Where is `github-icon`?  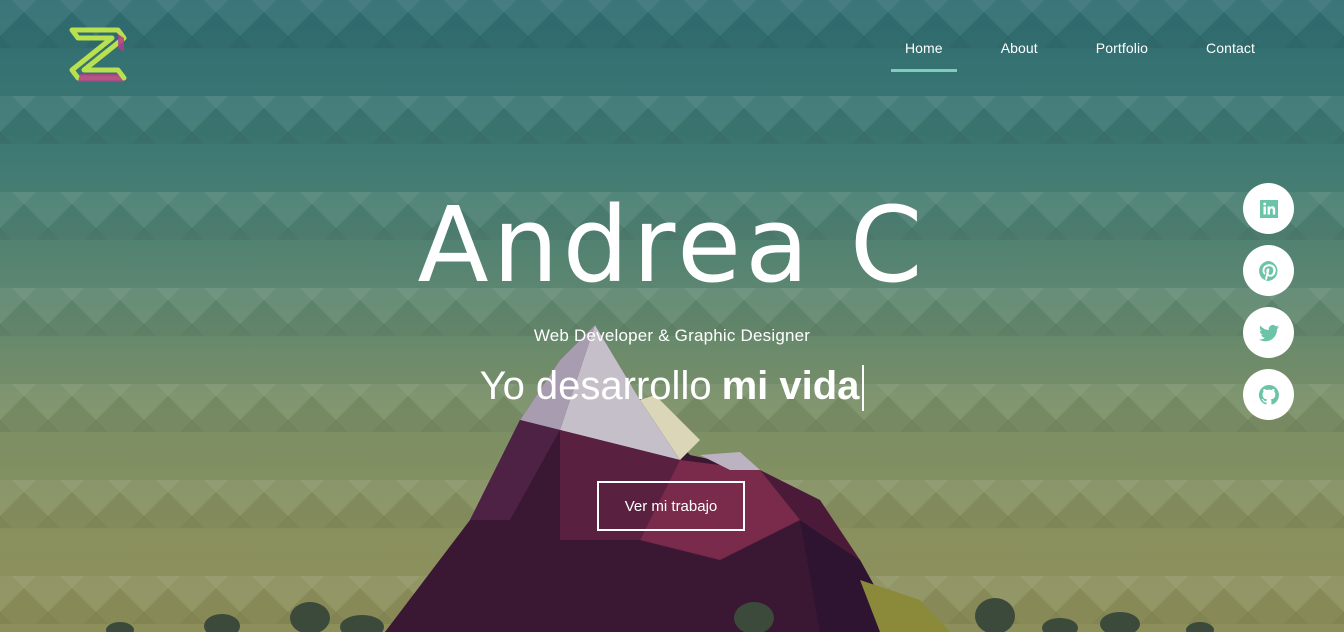
github-icon is located at coordinates (1268, 394).